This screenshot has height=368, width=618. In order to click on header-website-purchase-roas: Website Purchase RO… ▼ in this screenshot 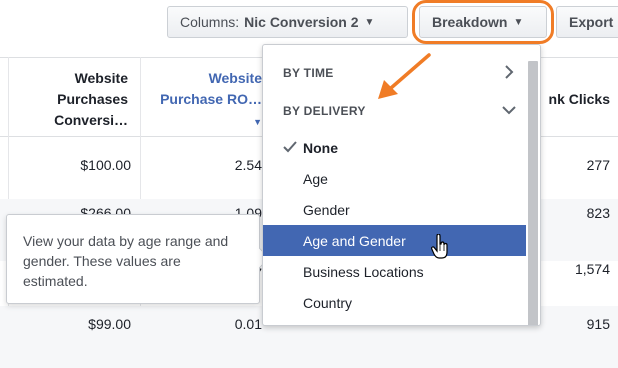, I will do `click(206, 100)`.